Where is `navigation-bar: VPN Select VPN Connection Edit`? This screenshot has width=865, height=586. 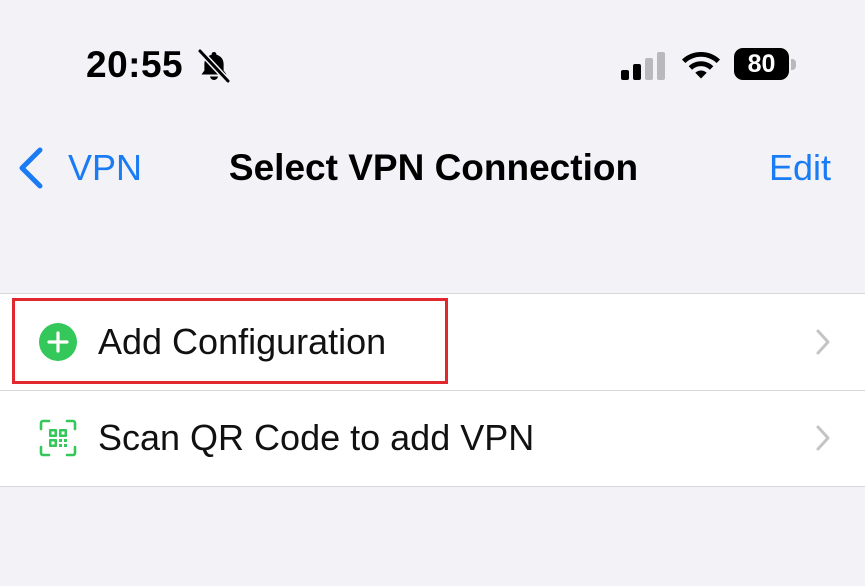
navigation-bar: VPN Select VPN Connection Edit is located at coordinates (432, 168).